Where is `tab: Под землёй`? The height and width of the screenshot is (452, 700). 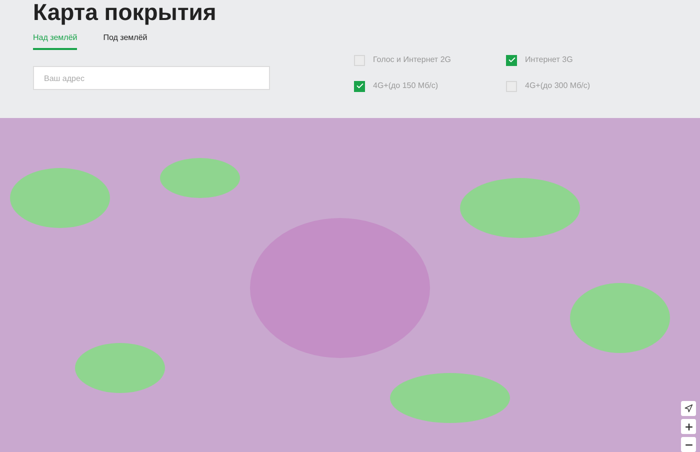 tab: Под землёй is located at coordinates (125, 41).